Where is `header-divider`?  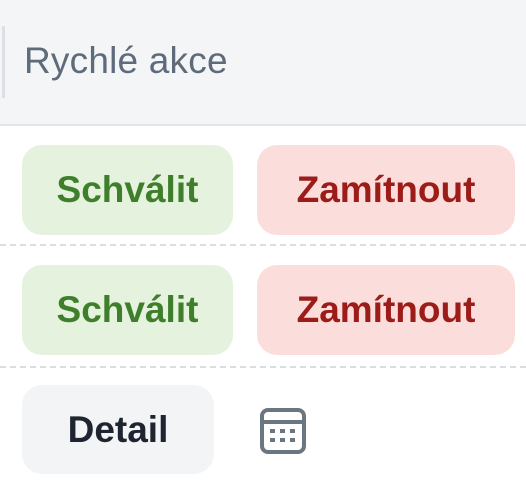 header-divider is located at coordinates (3, 62).